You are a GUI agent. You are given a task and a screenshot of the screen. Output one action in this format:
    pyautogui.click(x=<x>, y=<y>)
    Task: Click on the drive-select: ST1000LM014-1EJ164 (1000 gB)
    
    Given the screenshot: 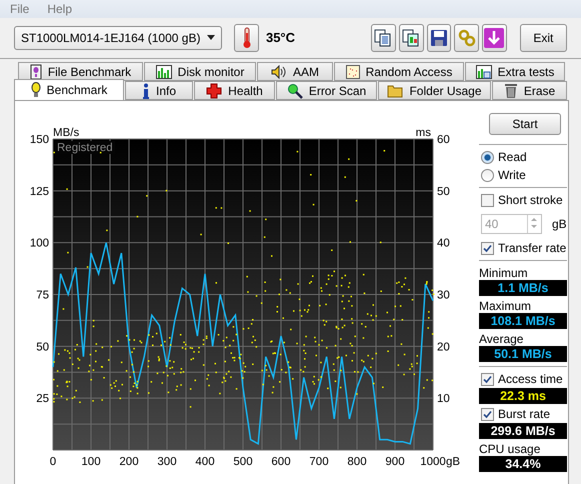 What is the action you would take?
    pyautogui.click(x=118, y=38)
    